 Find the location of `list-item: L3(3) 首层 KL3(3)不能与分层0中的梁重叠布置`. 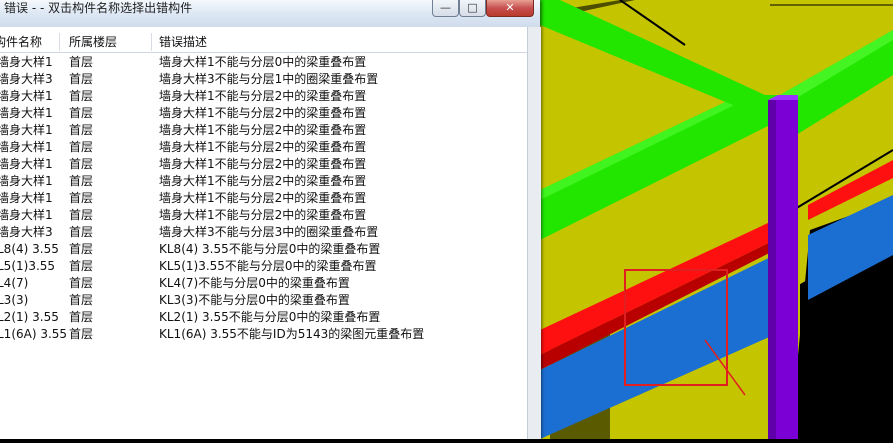

list-item: L3(3) 首层 KL3(3)不能与分层0中的梁重叠布置 is located at coordinates (263, 300).